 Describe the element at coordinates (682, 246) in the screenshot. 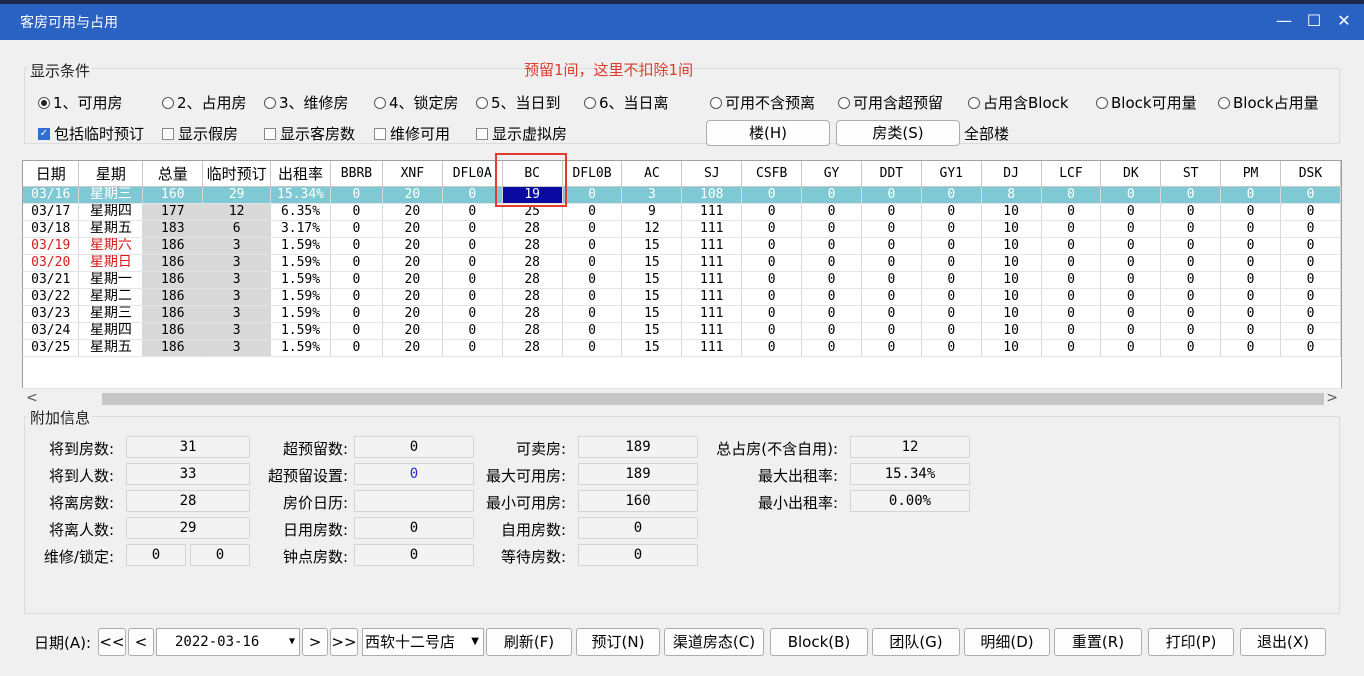

I see `table-row: 03/19 星期六 186 3 1.59% 0 20 0 28 0 15 111 0 0 0 0 10 0 0 0 0 0` at that location.